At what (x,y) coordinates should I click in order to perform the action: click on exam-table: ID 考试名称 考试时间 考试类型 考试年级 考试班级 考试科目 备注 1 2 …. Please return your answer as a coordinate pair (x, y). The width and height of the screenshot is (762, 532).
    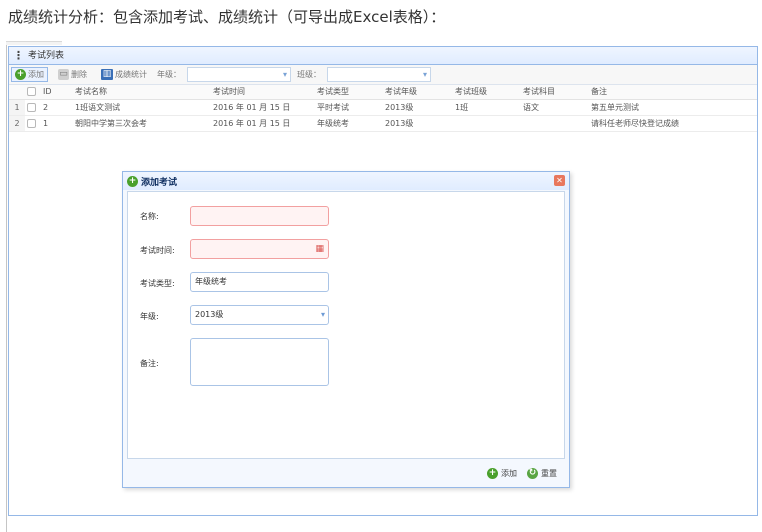
    Looking at the image, I should click on (383, 108).